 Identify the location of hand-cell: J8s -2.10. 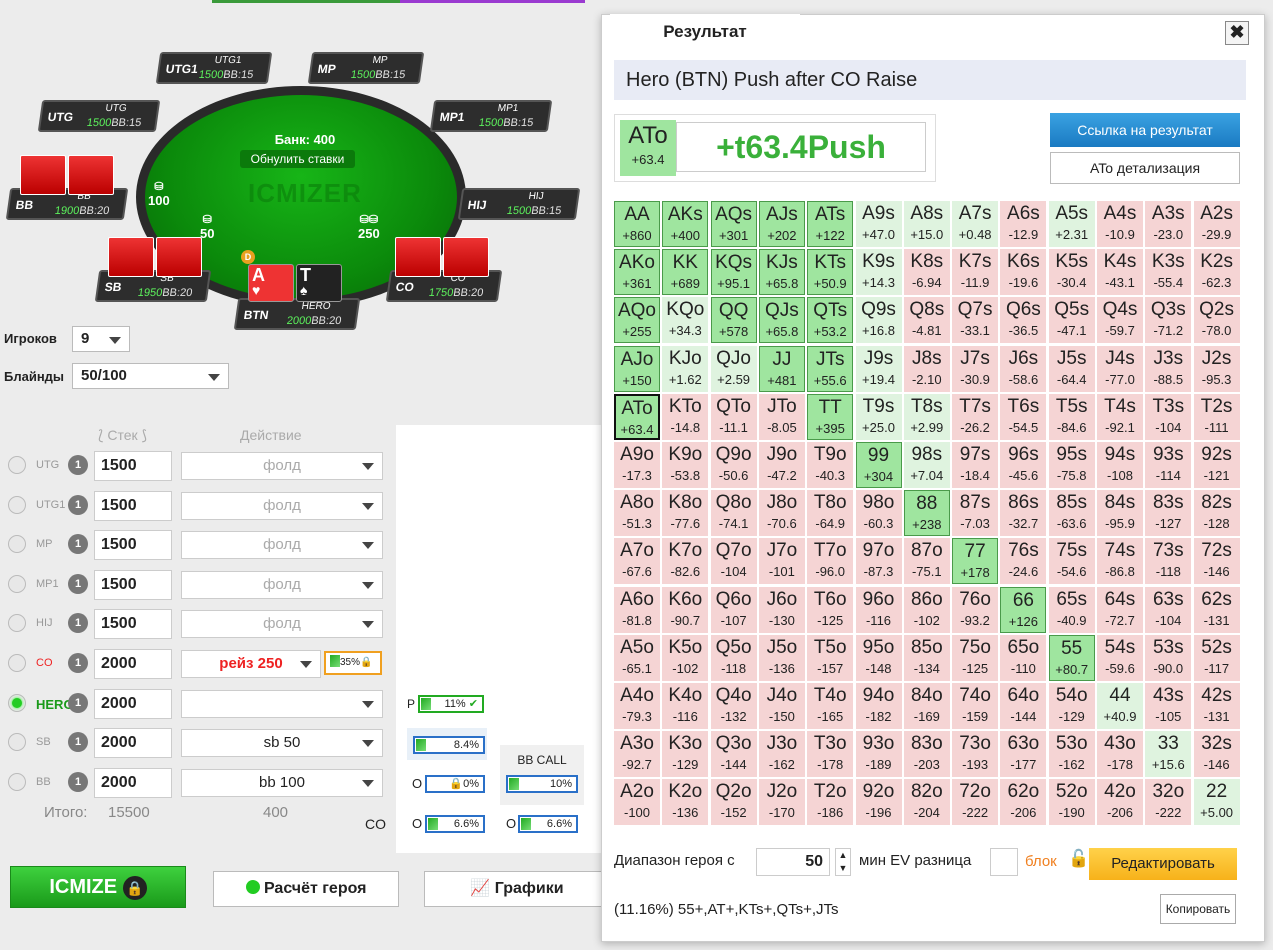
(926, 368).